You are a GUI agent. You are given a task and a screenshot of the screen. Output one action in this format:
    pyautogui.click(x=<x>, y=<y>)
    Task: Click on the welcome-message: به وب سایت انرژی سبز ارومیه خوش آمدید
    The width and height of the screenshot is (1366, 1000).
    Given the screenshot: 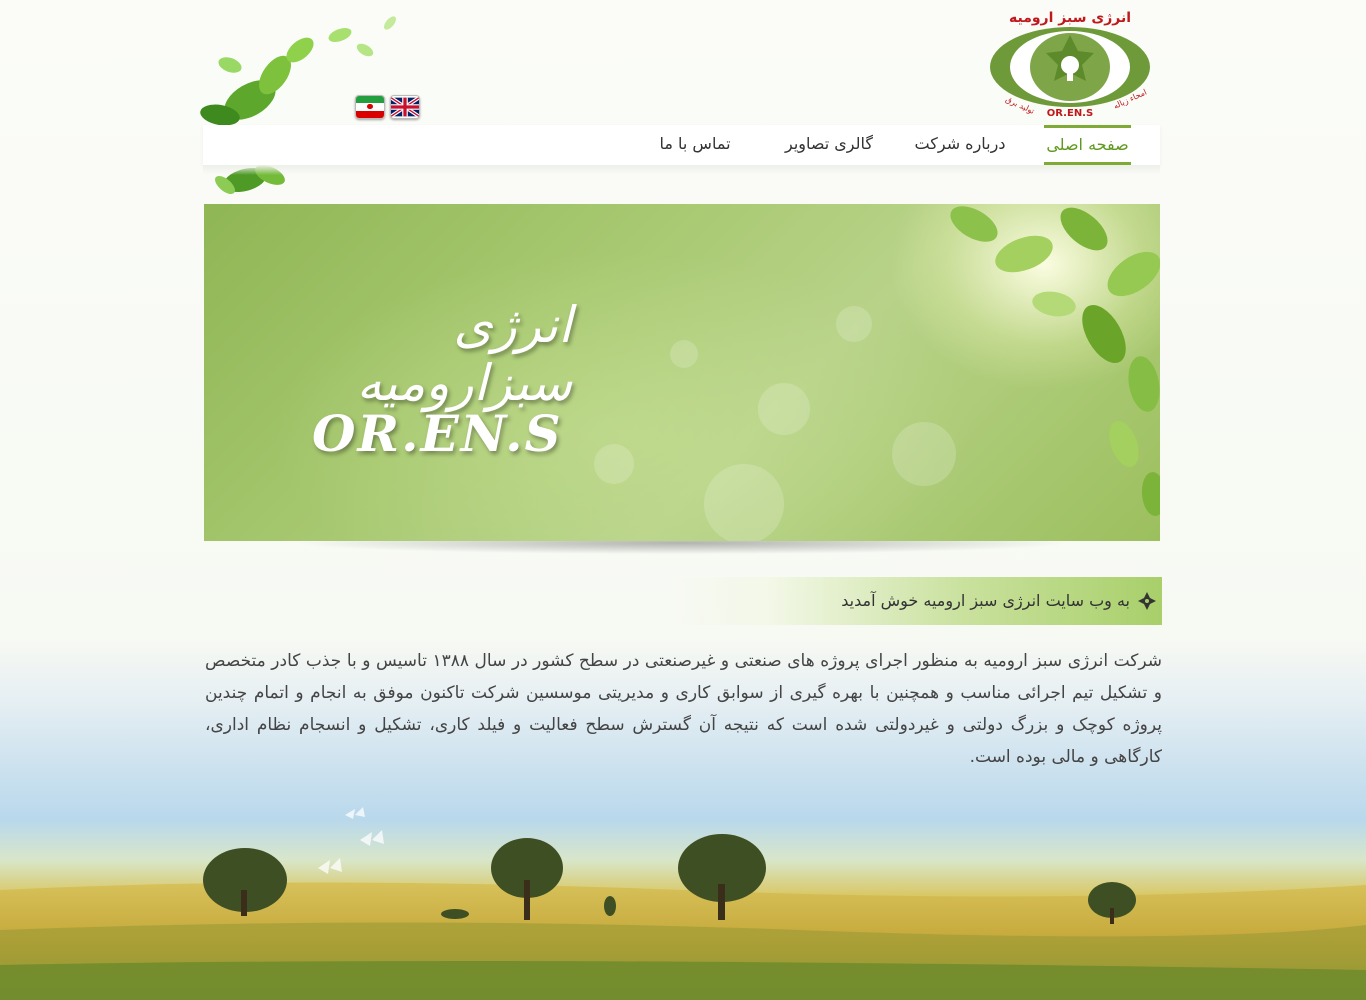 What is the action you would take?
    pyautogui.click(x=985, y=600)
    